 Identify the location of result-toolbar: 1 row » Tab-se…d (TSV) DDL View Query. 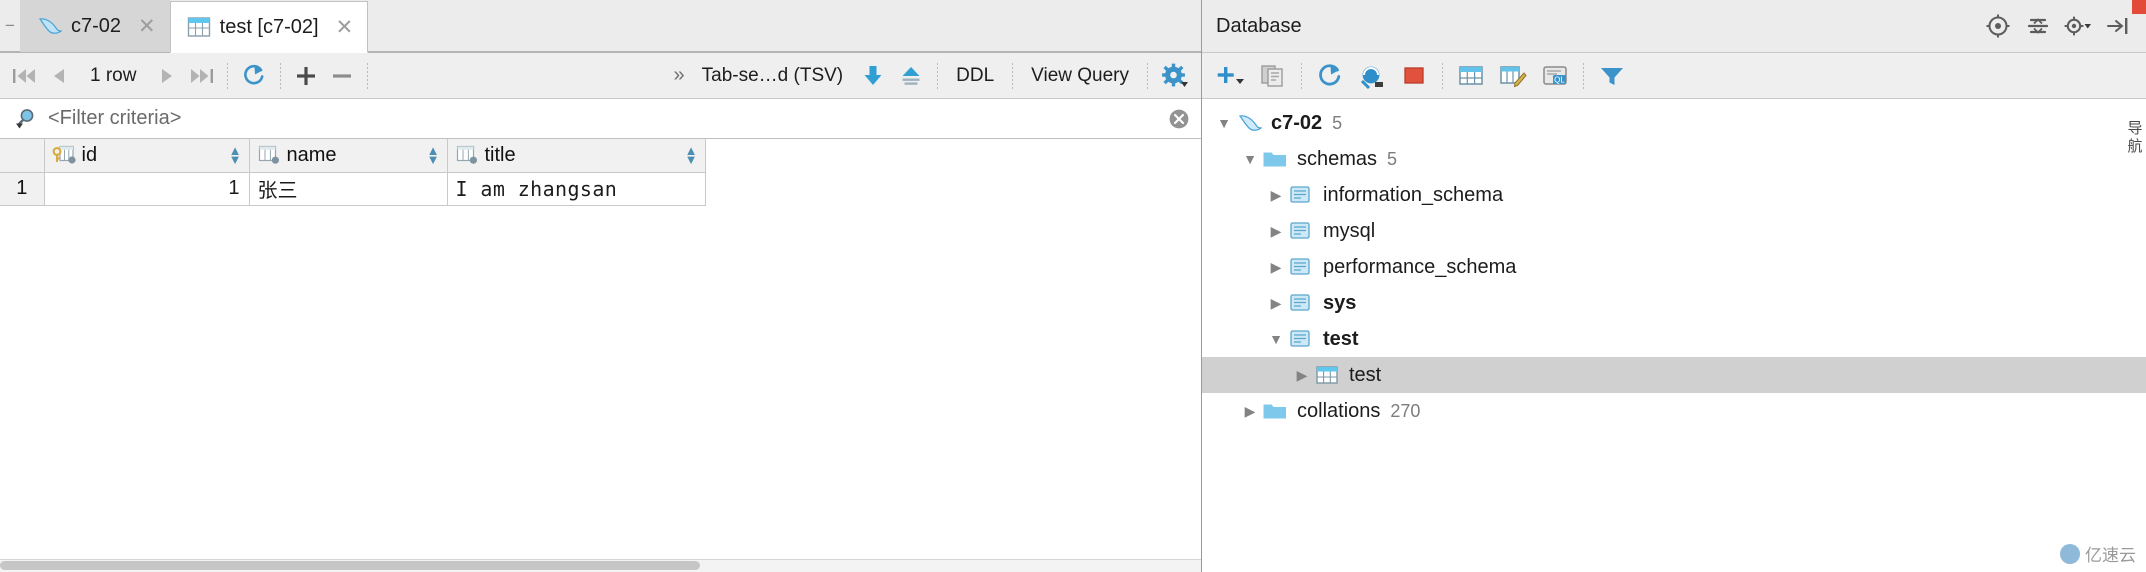
(600, 76).